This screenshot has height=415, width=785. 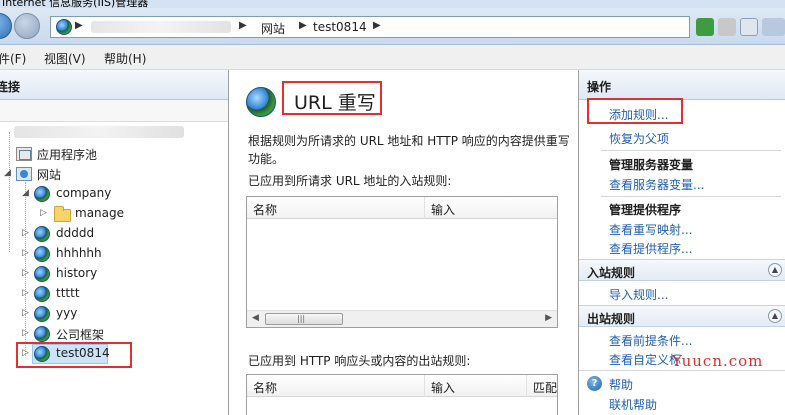 What do you see at coordinates (621, 384) in the screenshot?
I see `help-link: 帮助` at bounding box center [621, 384].